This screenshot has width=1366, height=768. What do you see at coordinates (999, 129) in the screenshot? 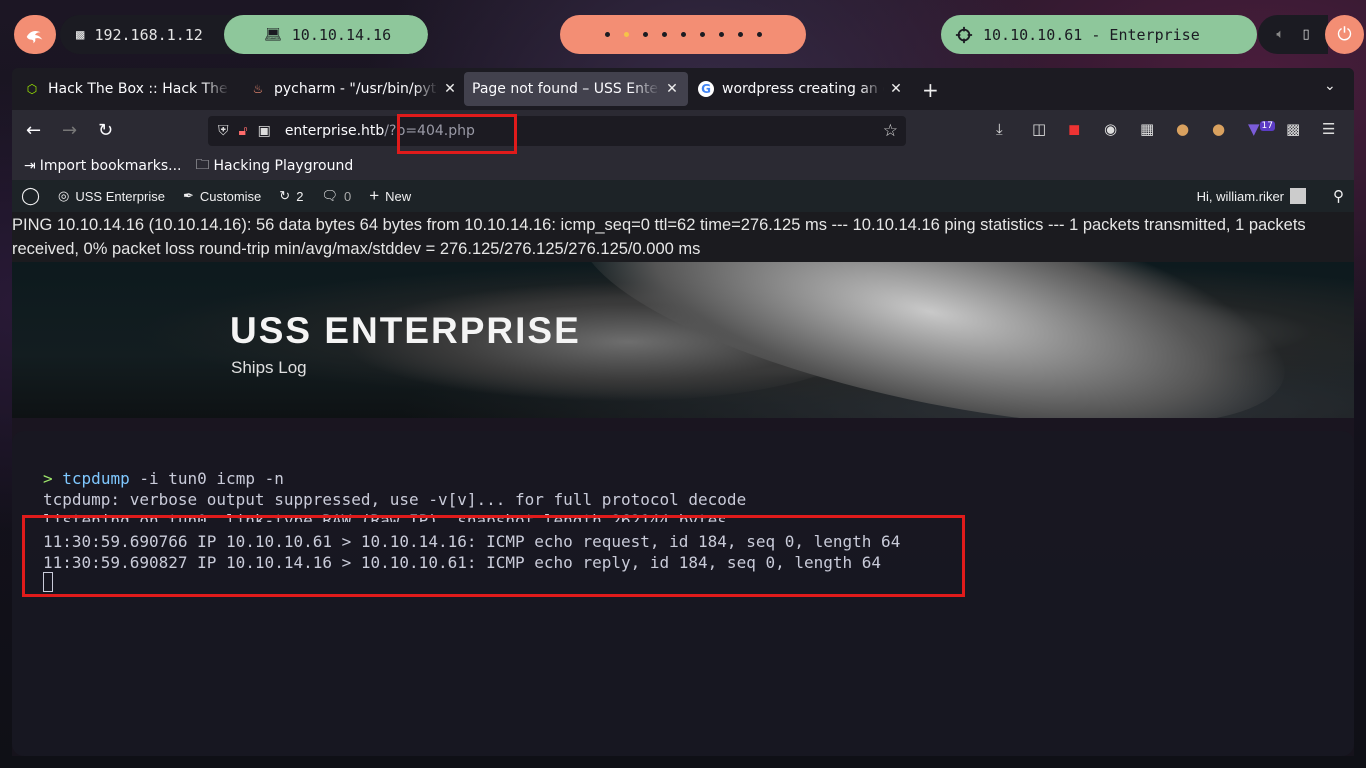
I see `downloads-icon: ⤓` at bounding box center [999, 129].